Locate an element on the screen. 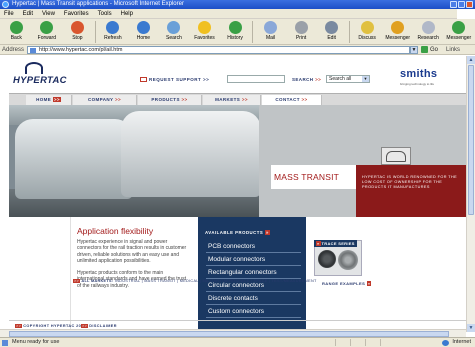  menu-edit: Edit is located at coordinates (28, 14).